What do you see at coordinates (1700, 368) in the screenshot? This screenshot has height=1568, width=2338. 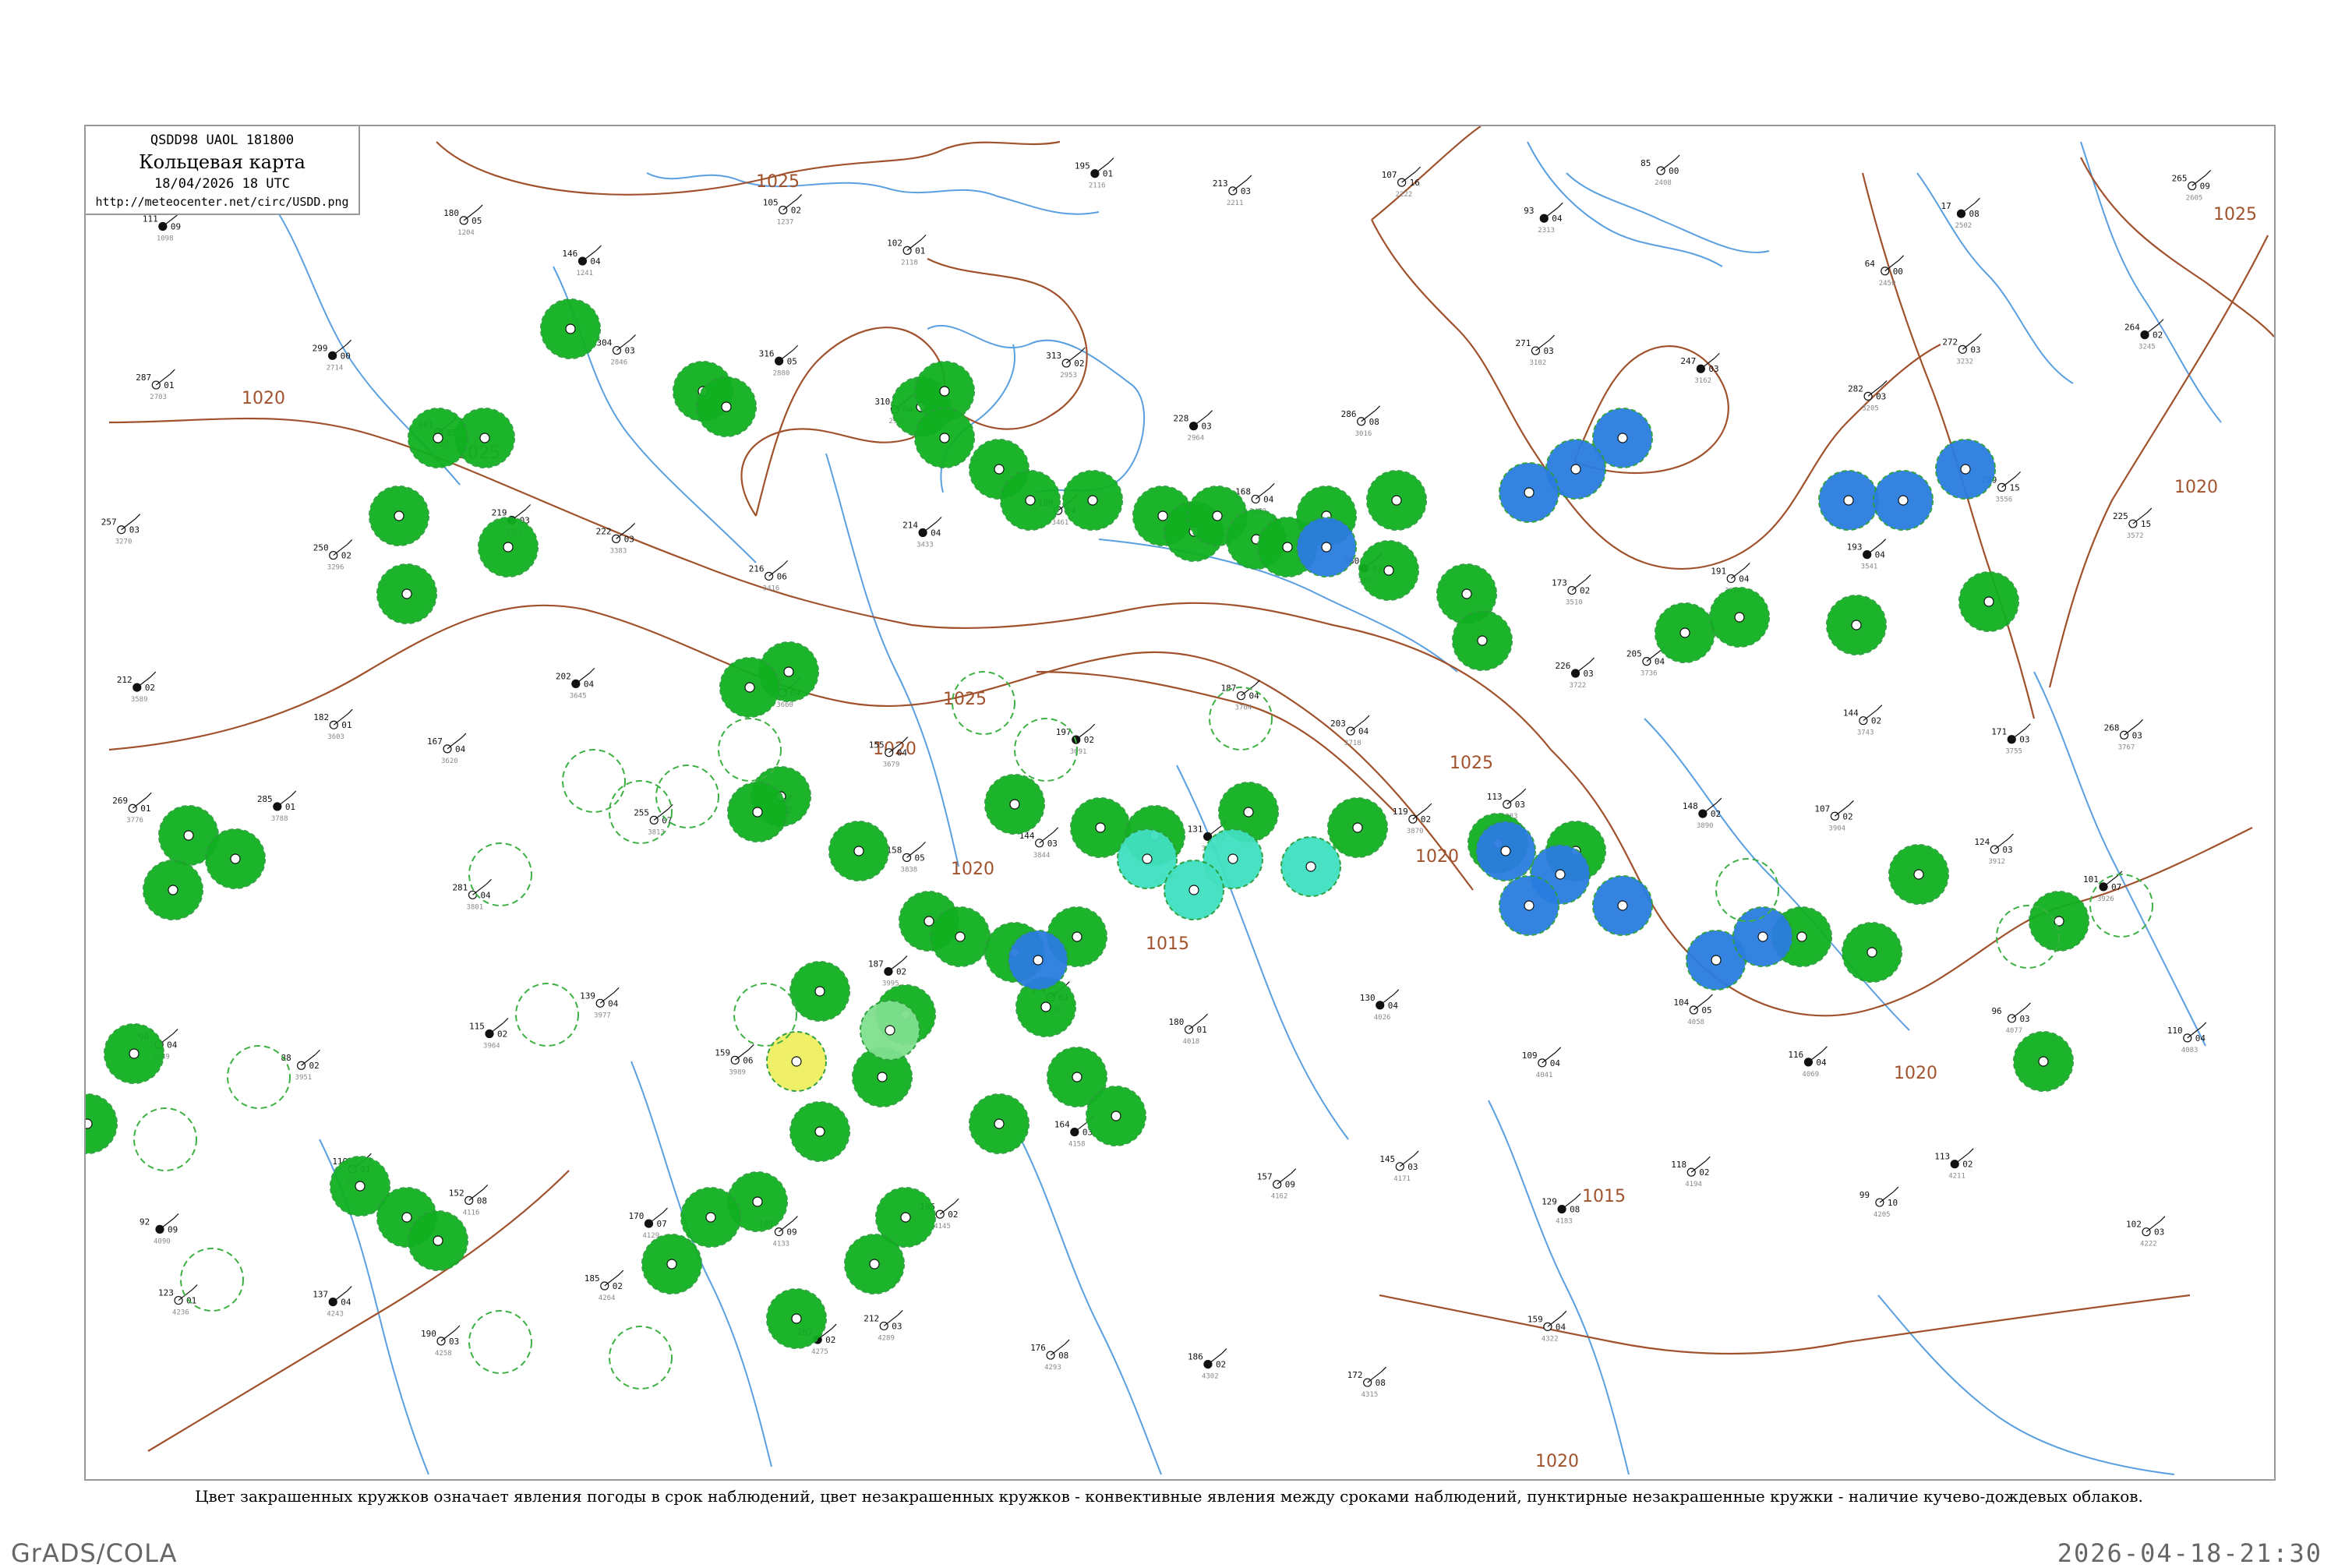 I see `station-plot: 247 03 3162` at bounding box center [1700, 368].